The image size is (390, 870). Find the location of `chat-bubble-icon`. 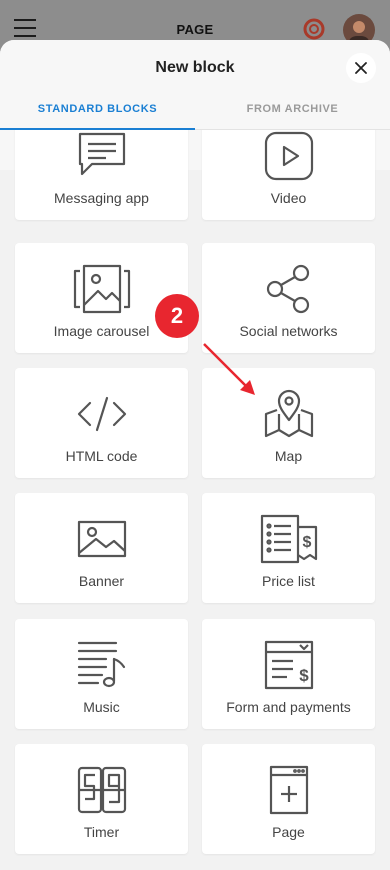

chat-bubble-icon is located at coordinates (101, 156).